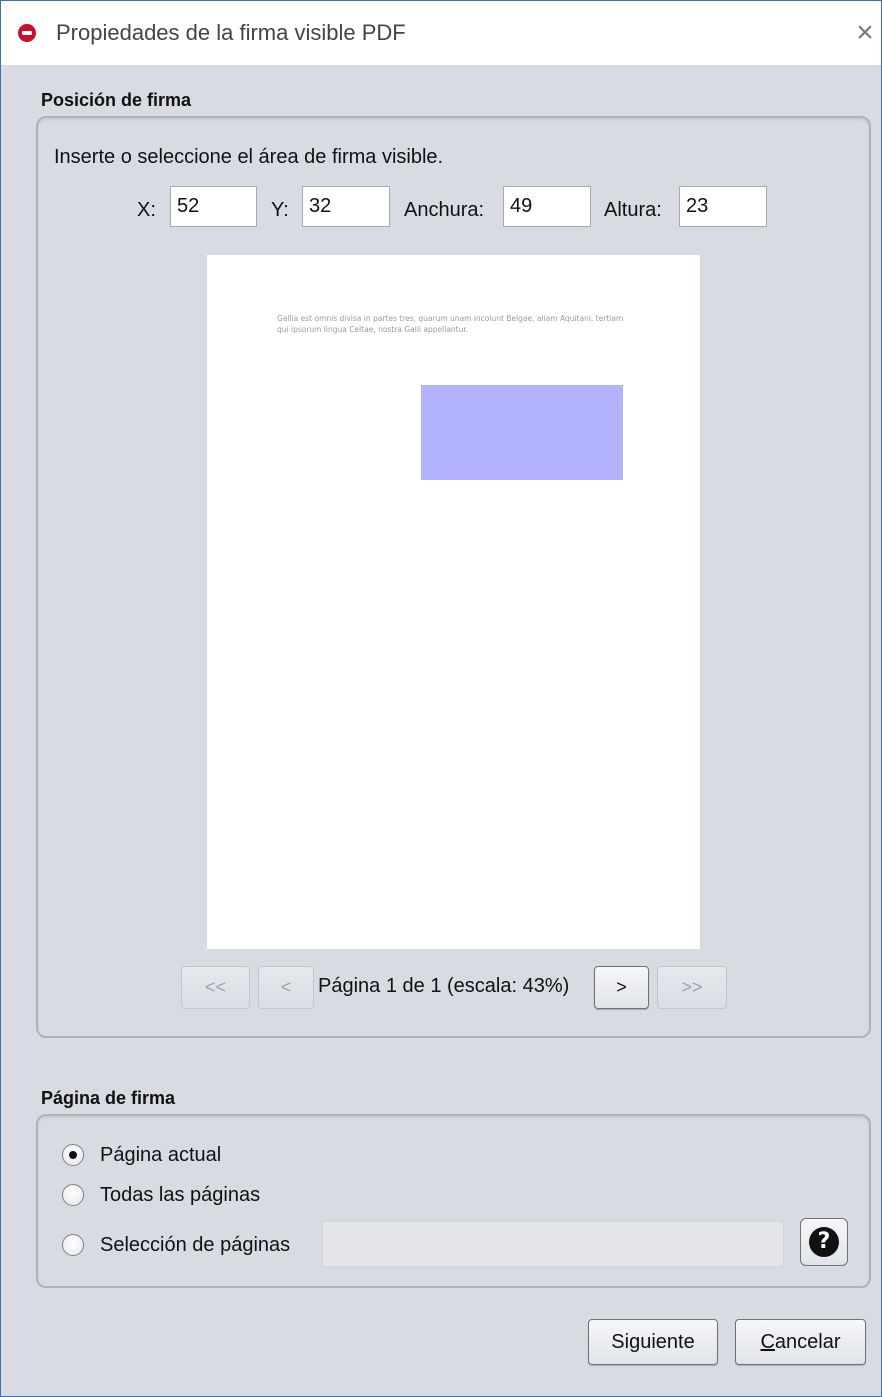 The height and width of the screenshot is (1397, 882). What do you see at coordinates (865, 33) in the screenshot?
I see `close-button: ×` at bounding box center [865, 33].